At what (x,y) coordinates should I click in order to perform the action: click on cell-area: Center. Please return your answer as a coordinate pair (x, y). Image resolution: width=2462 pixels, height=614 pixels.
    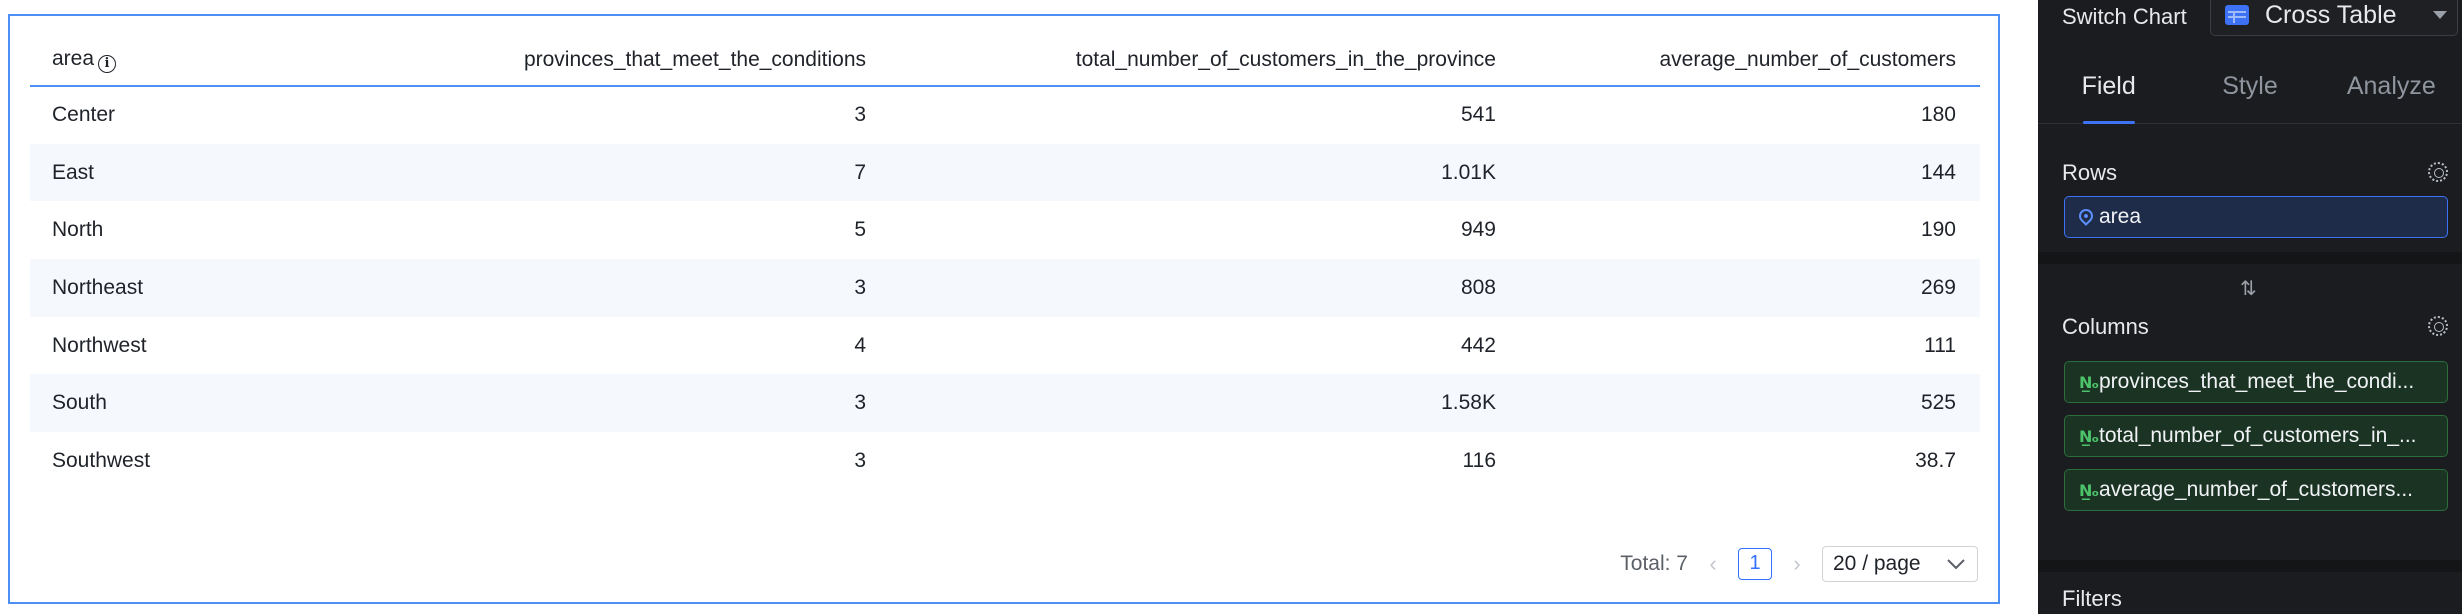
    Looking at the image, I should click on (84, 115).